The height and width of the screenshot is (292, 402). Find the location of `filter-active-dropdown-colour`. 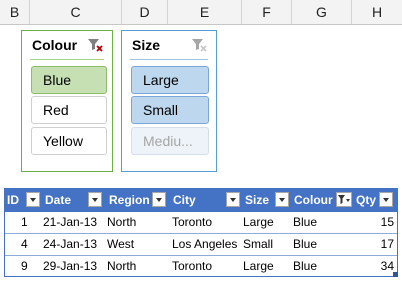

filter-active-dropdown-colour is located at coordinates (344, 199).